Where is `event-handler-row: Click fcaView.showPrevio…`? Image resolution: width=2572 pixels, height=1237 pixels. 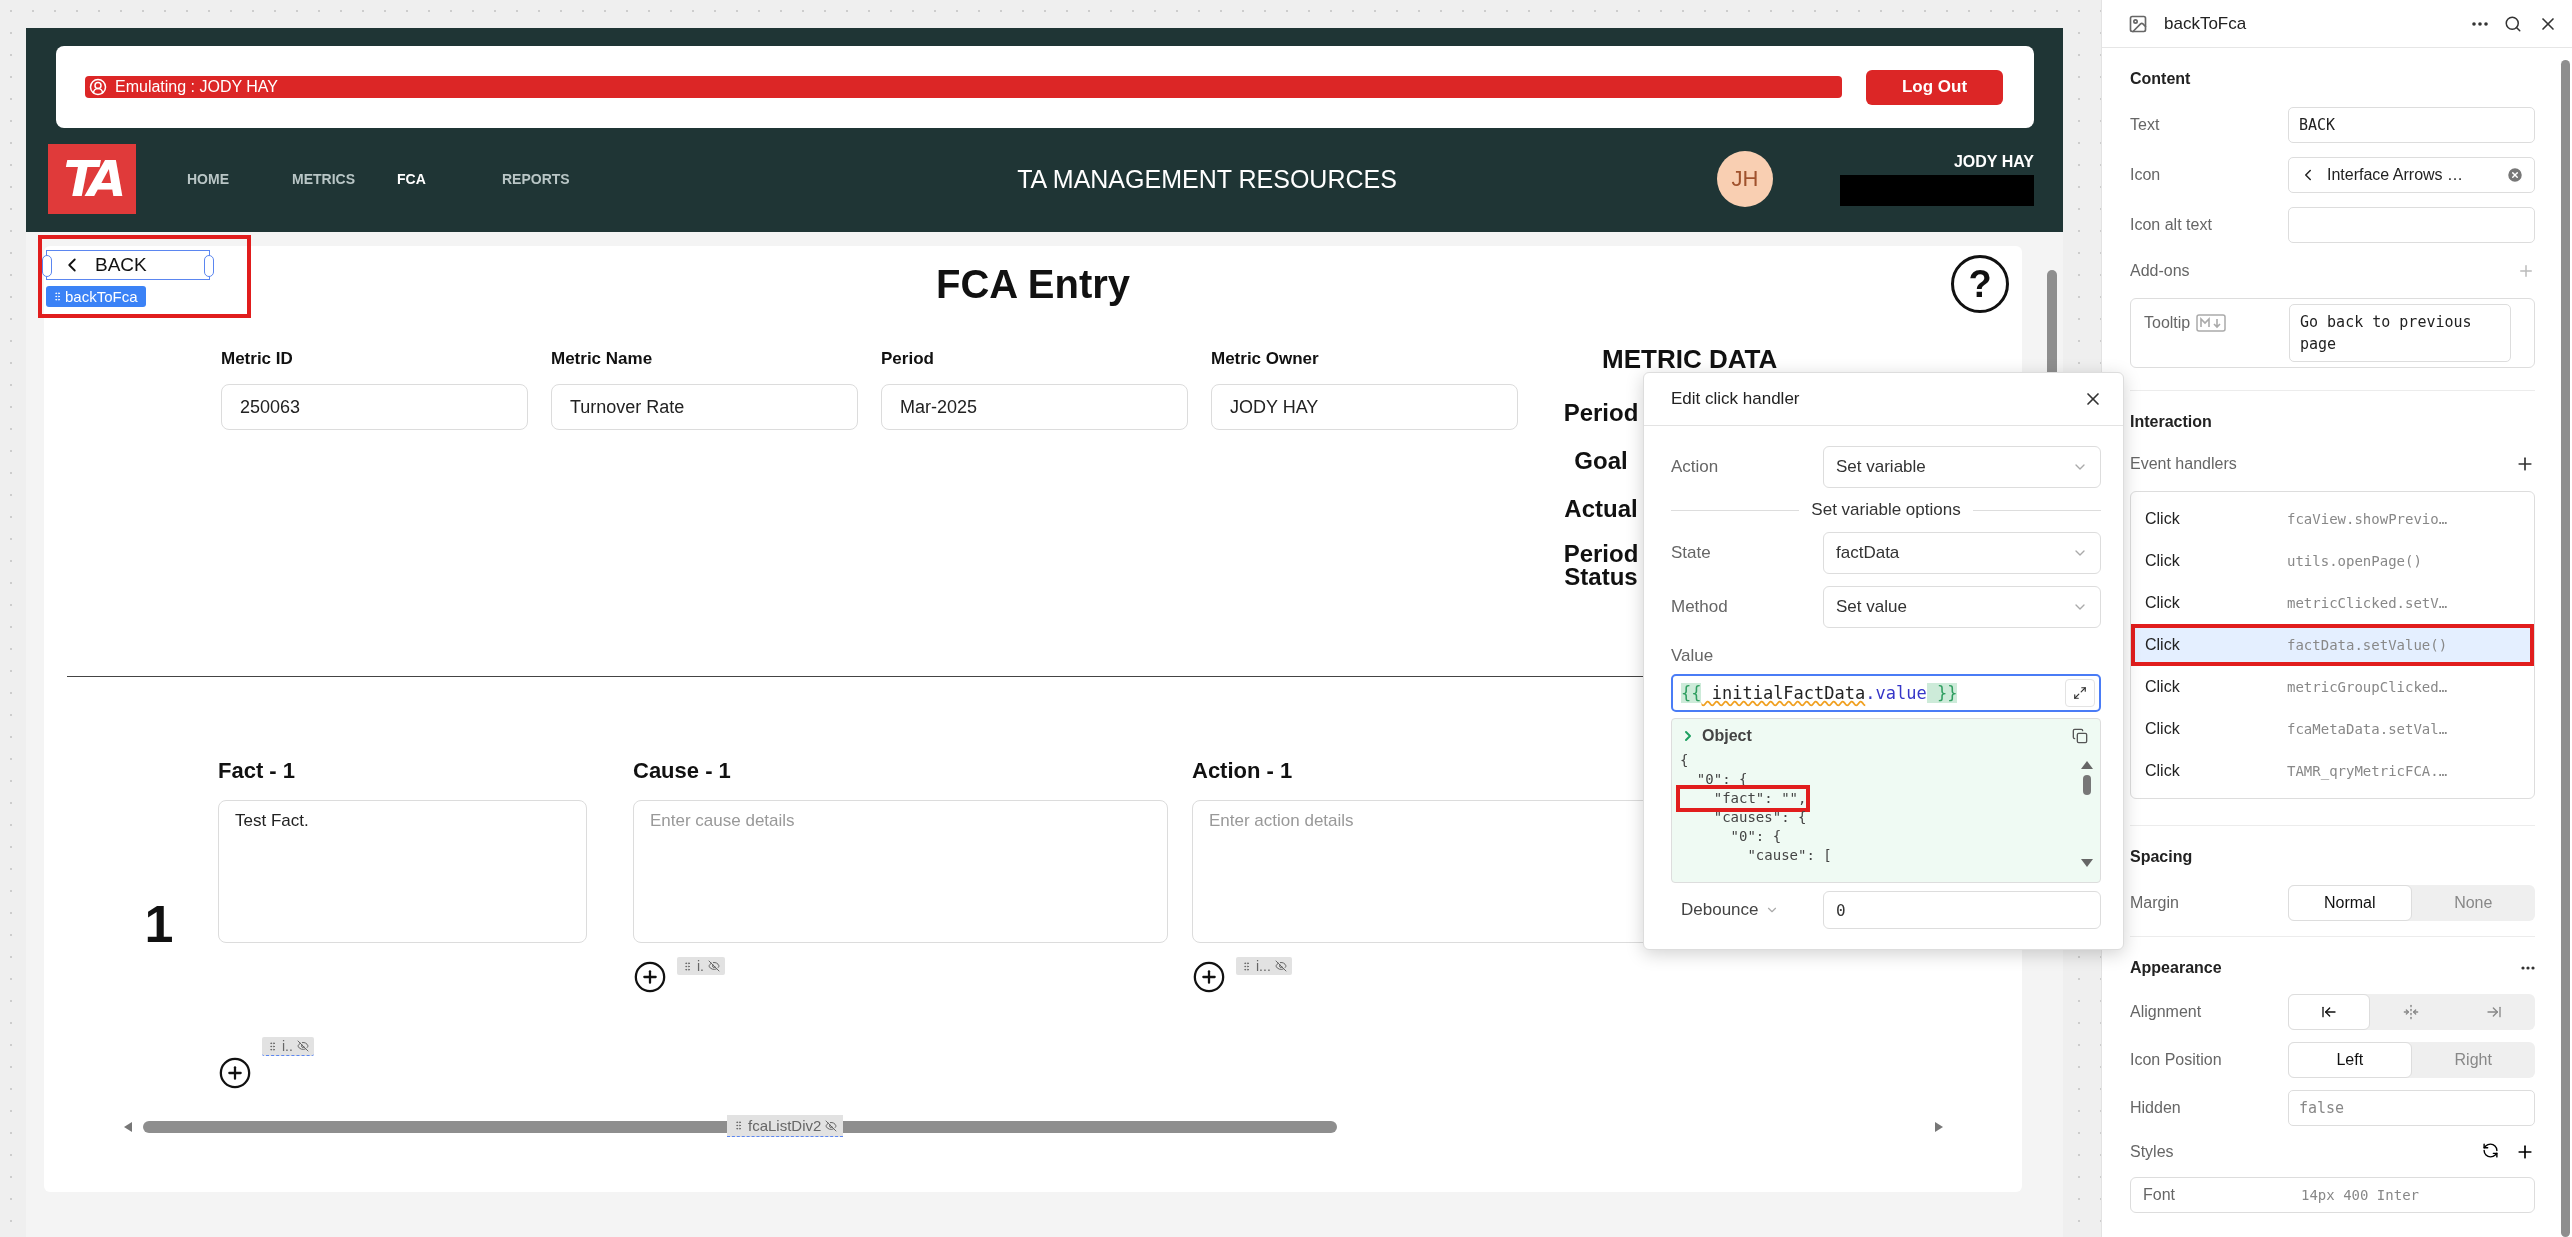
event-handler-row: Click fcaView.showPrevio… is located at coordinates (2332, 519).